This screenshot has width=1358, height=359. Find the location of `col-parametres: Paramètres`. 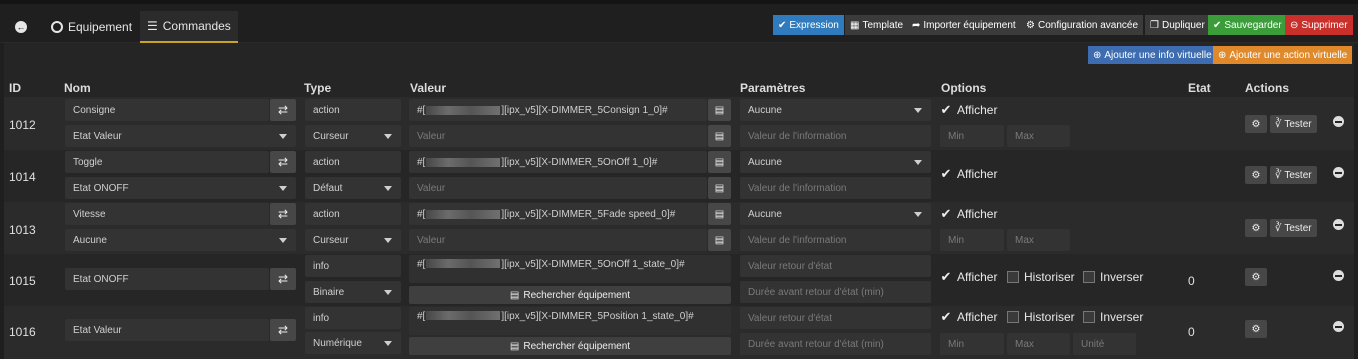

col-parametres: Paramètres is located at coordinates (773, 88).